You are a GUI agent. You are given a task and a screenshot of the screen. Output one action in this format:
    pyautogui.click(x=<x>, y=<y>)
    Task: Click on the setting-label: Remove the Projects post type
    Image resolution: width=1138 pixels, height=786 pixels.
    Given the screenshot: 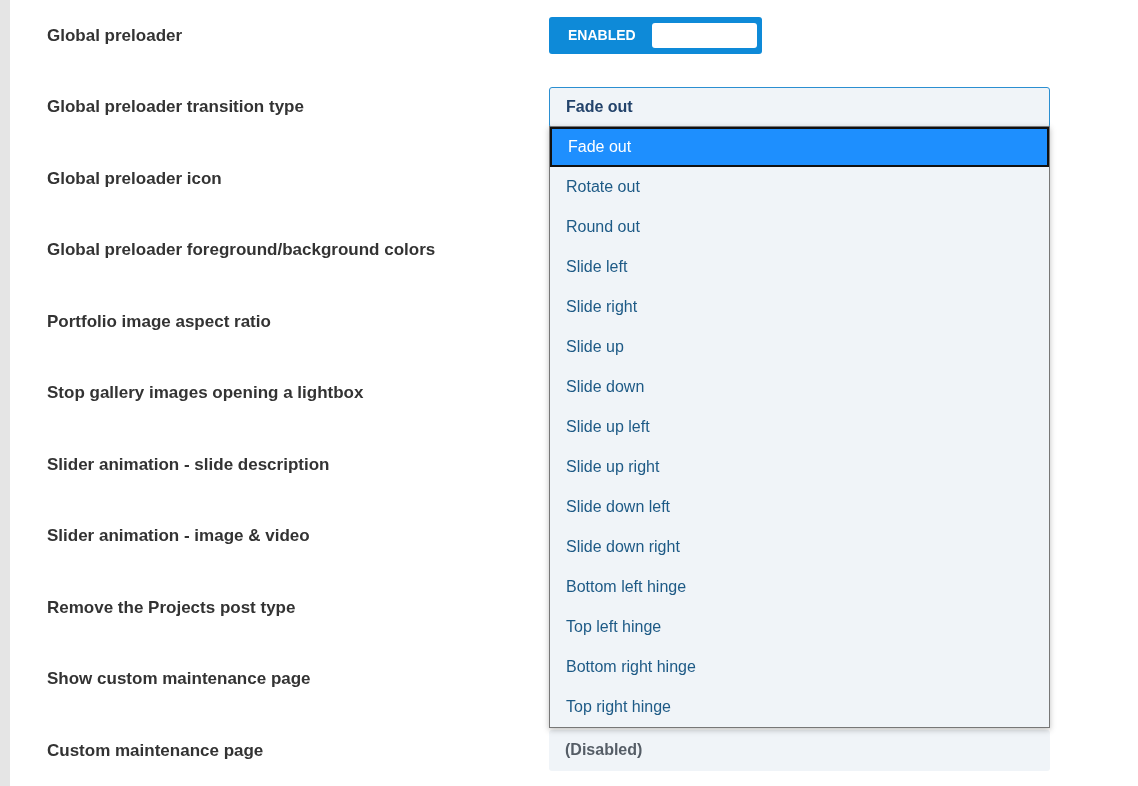 What is the action you would take?
    pyautogui.click(x=172, y=607)
    